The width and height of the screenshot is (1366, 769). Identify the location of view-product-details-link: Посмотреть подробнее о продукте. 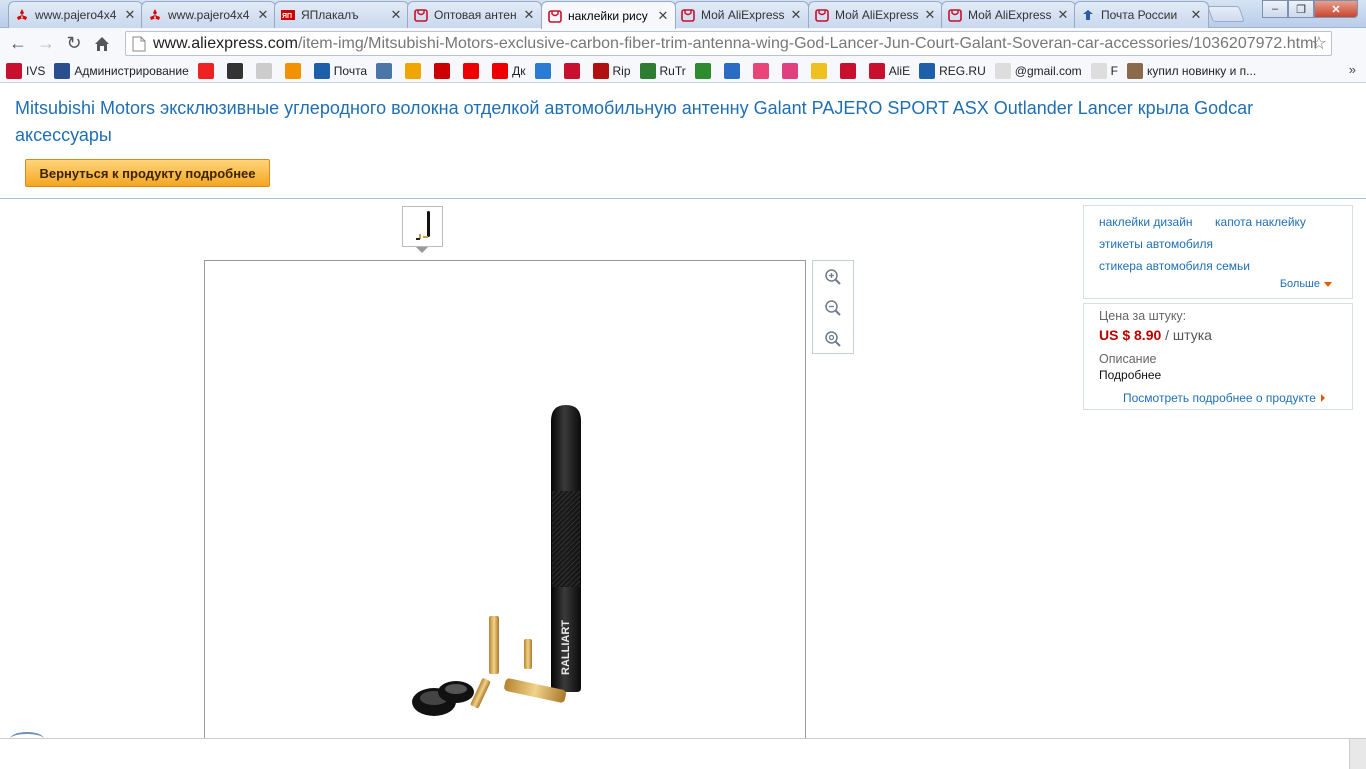
(1224, 398).